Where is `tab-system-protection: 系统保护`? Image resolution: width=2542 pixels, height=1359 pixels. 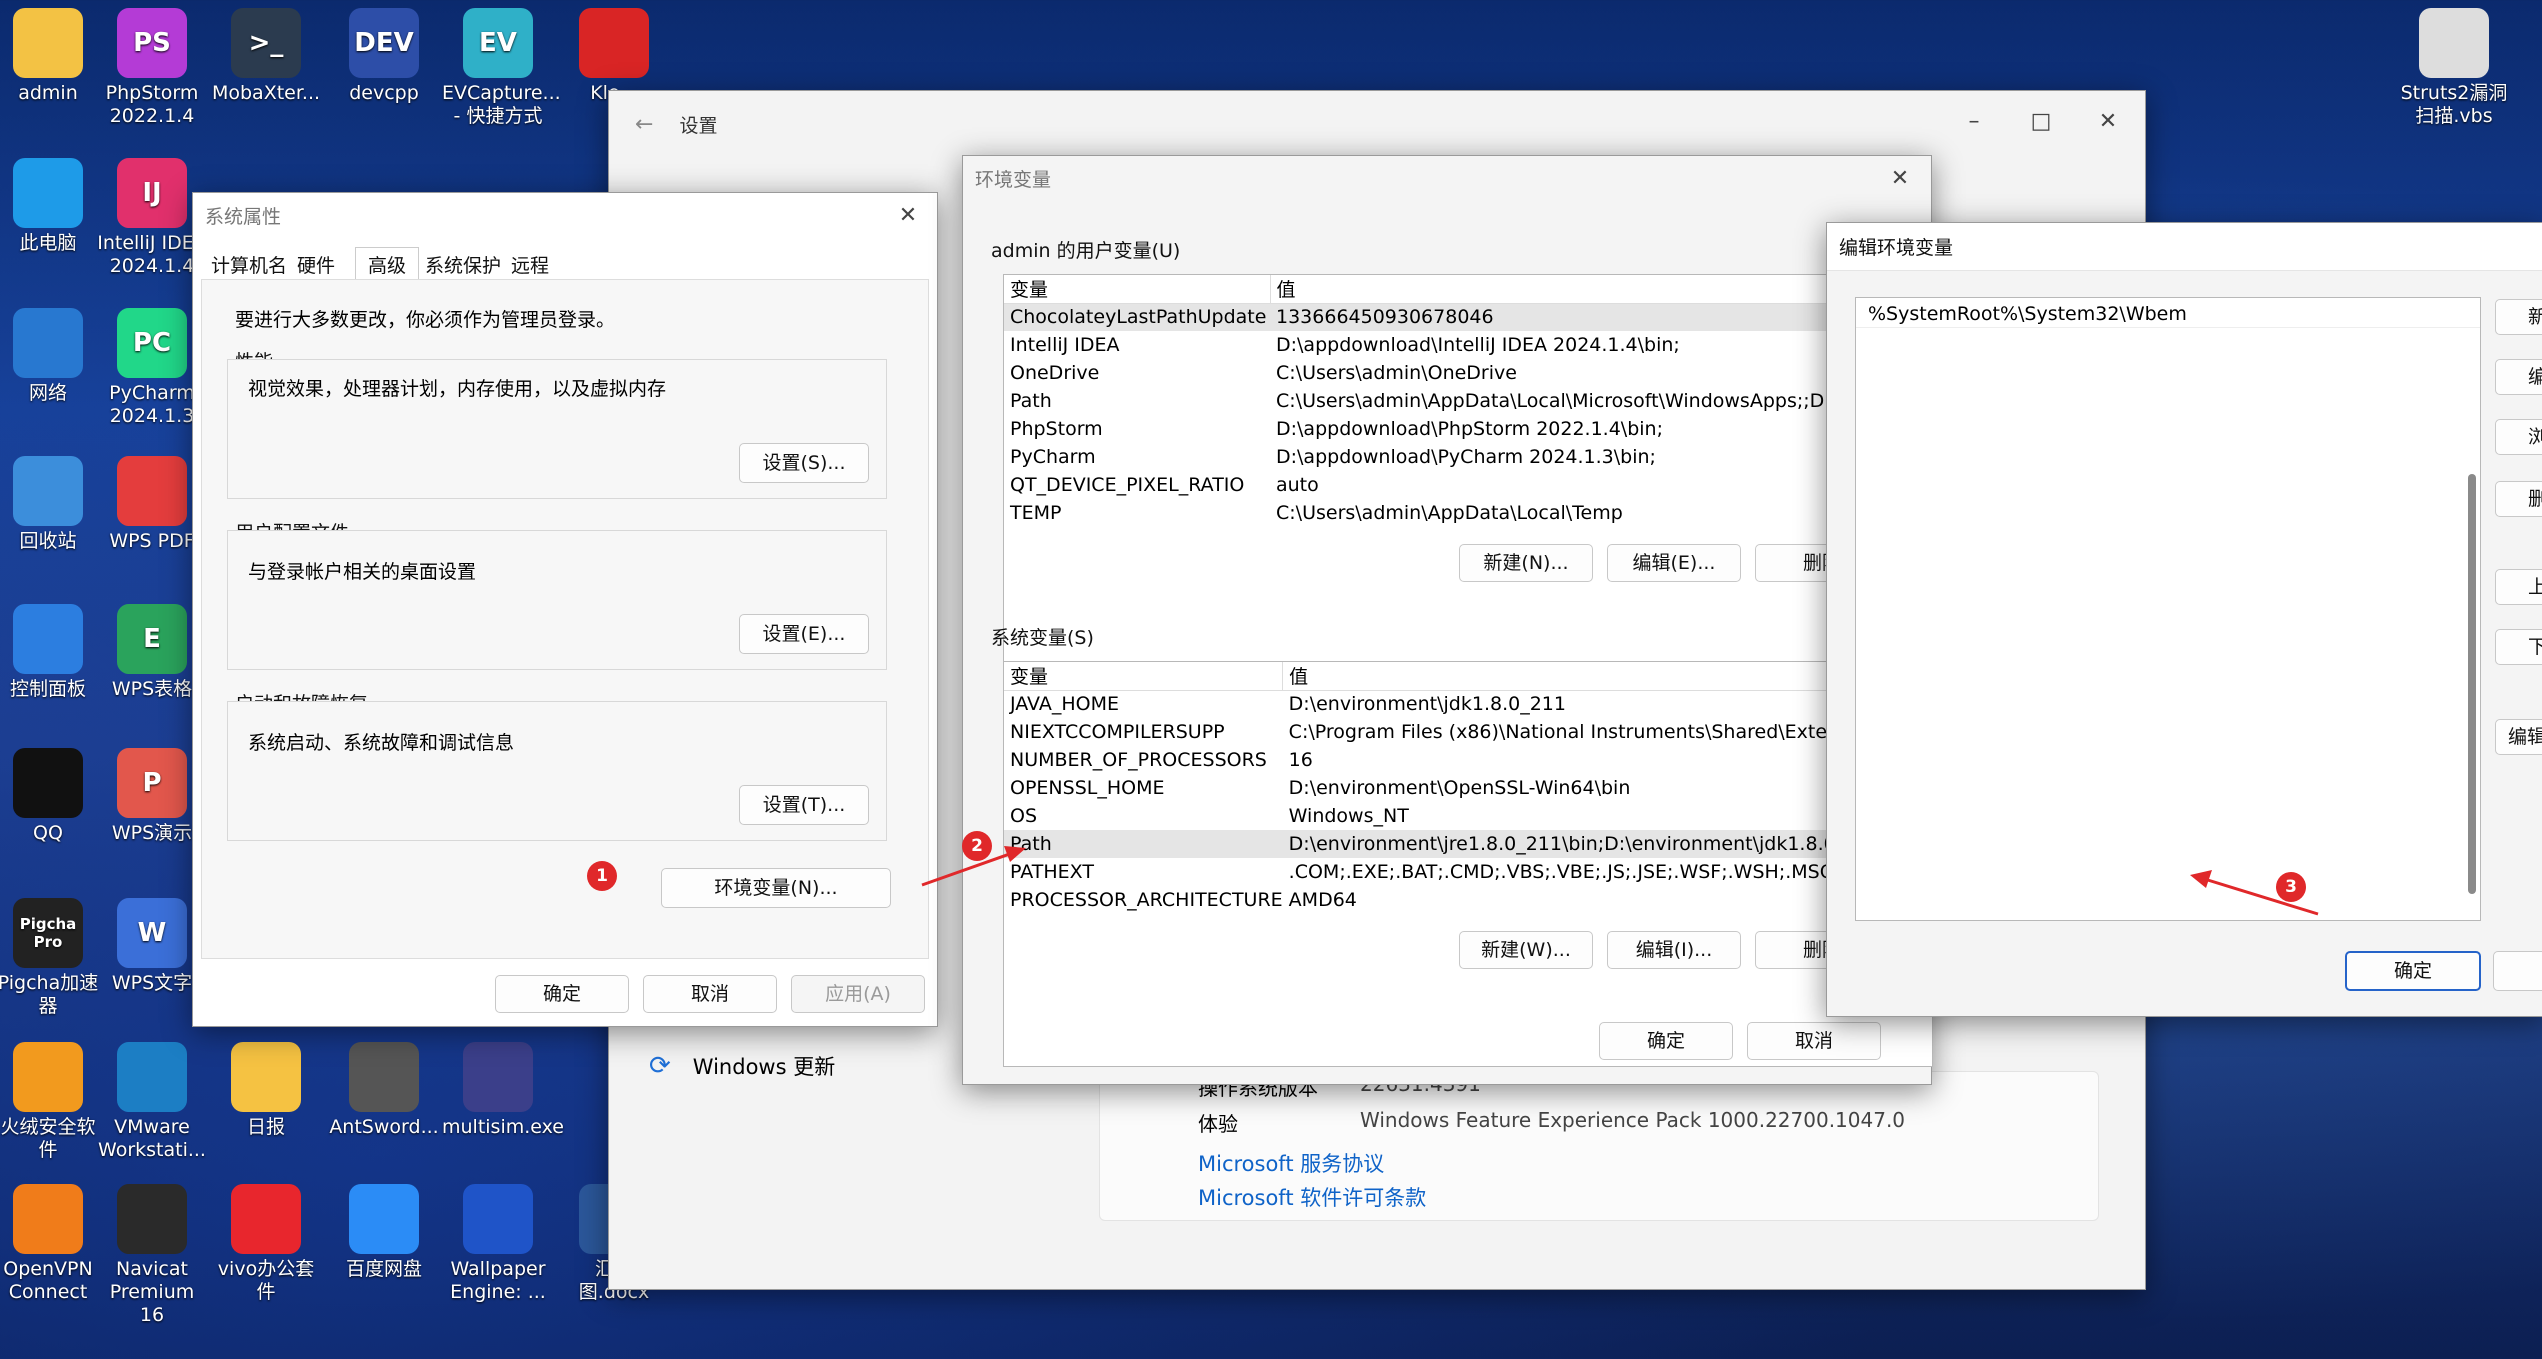 tab-system-protection: 系统保护 is located at coordinates (463, 264).